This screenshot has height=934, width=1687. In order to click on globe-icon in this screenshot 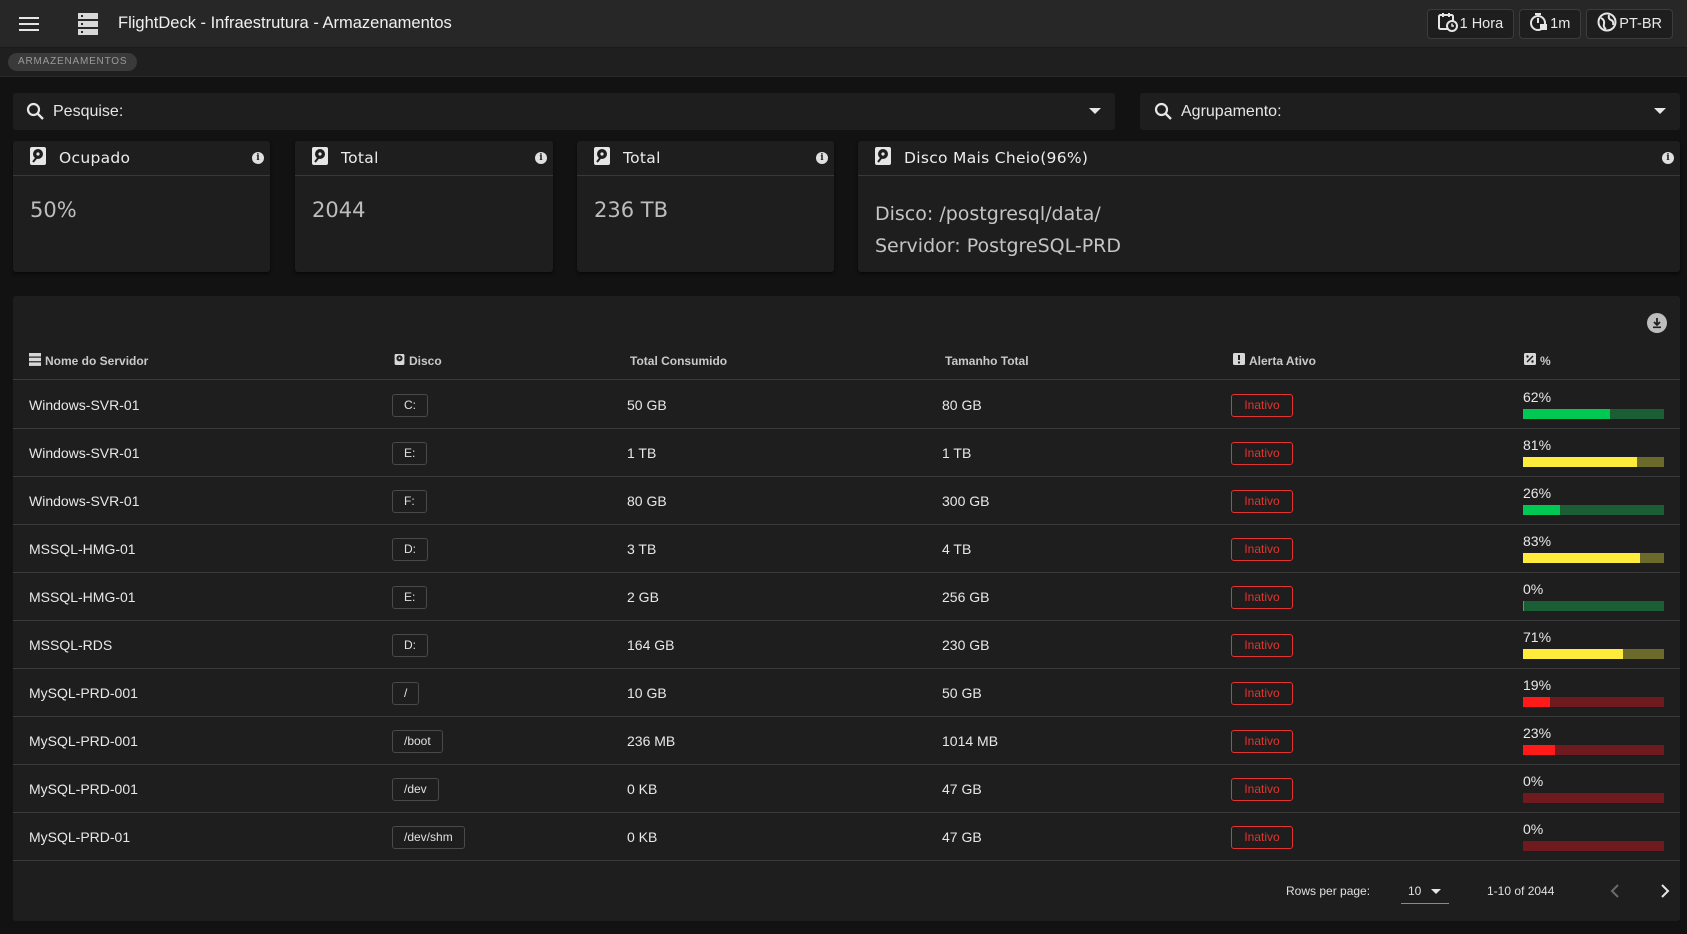, I will do `click(1607, 24)`.